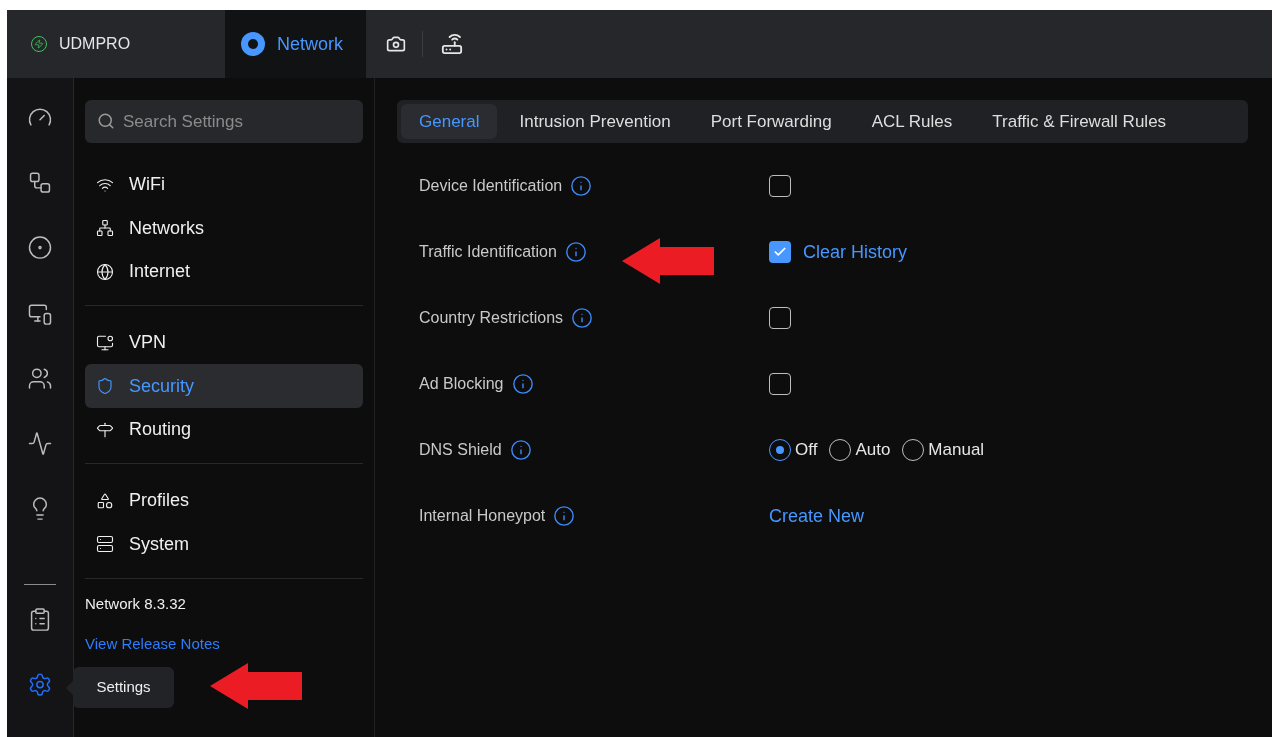  What do you see at coordinates (491, 186) in the screenshot?
I see `setting-label: Device Identification` at bounding box center [491, 186].